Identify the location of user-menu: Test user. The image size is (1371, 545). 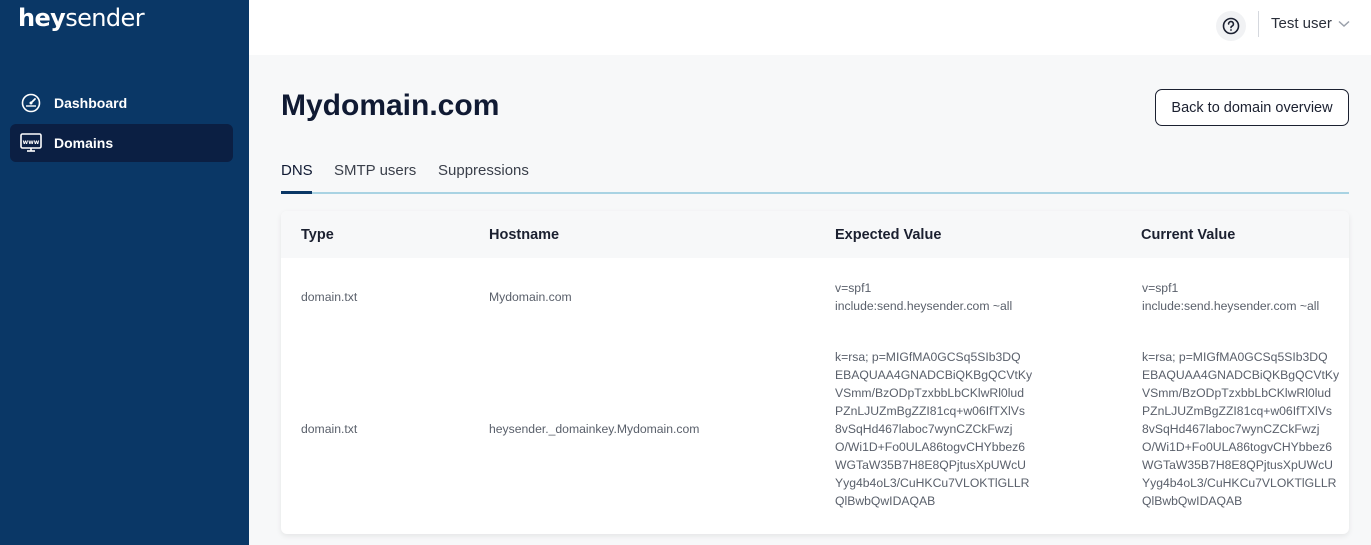
(1310, 23).